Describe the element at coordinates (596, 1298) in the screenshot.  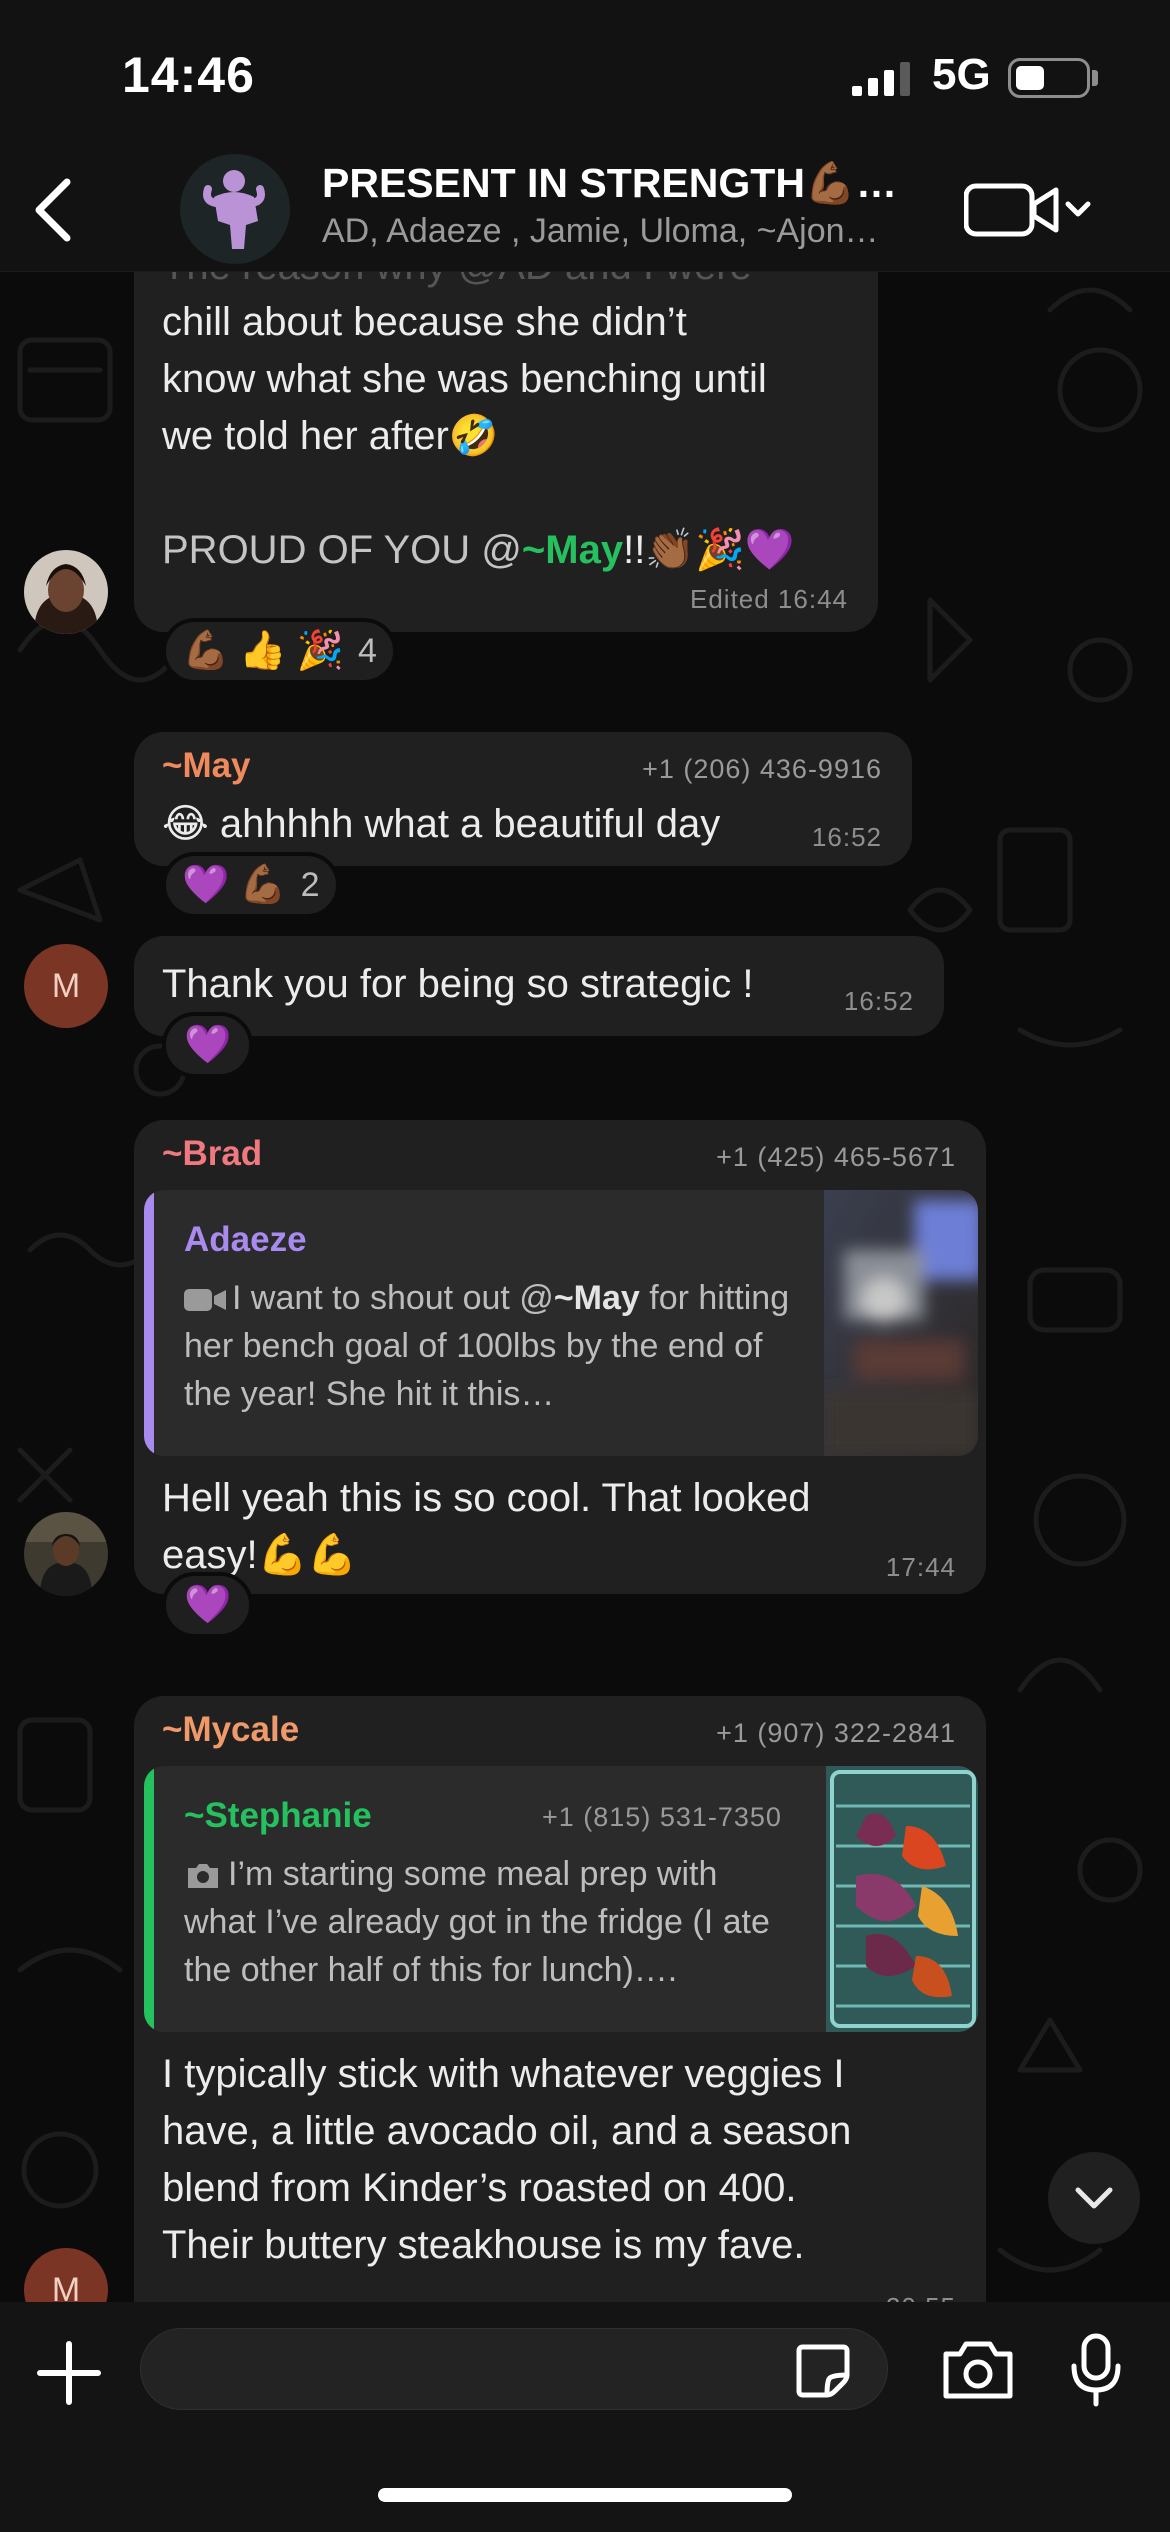
I see `quote-mention: ~May` at that location.